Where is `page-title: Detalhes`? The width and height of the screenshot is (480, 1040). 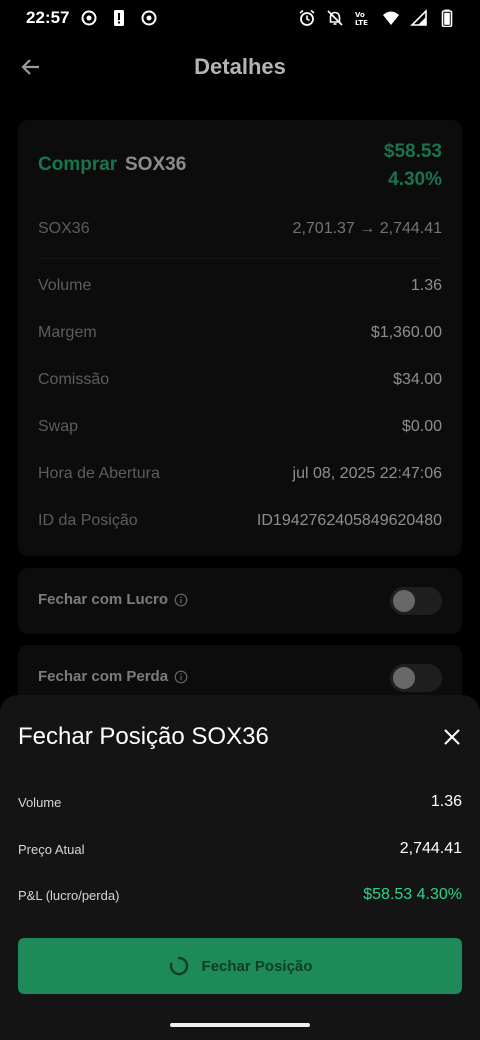 page-title: Detalhes is located at coordinates (240, 66).